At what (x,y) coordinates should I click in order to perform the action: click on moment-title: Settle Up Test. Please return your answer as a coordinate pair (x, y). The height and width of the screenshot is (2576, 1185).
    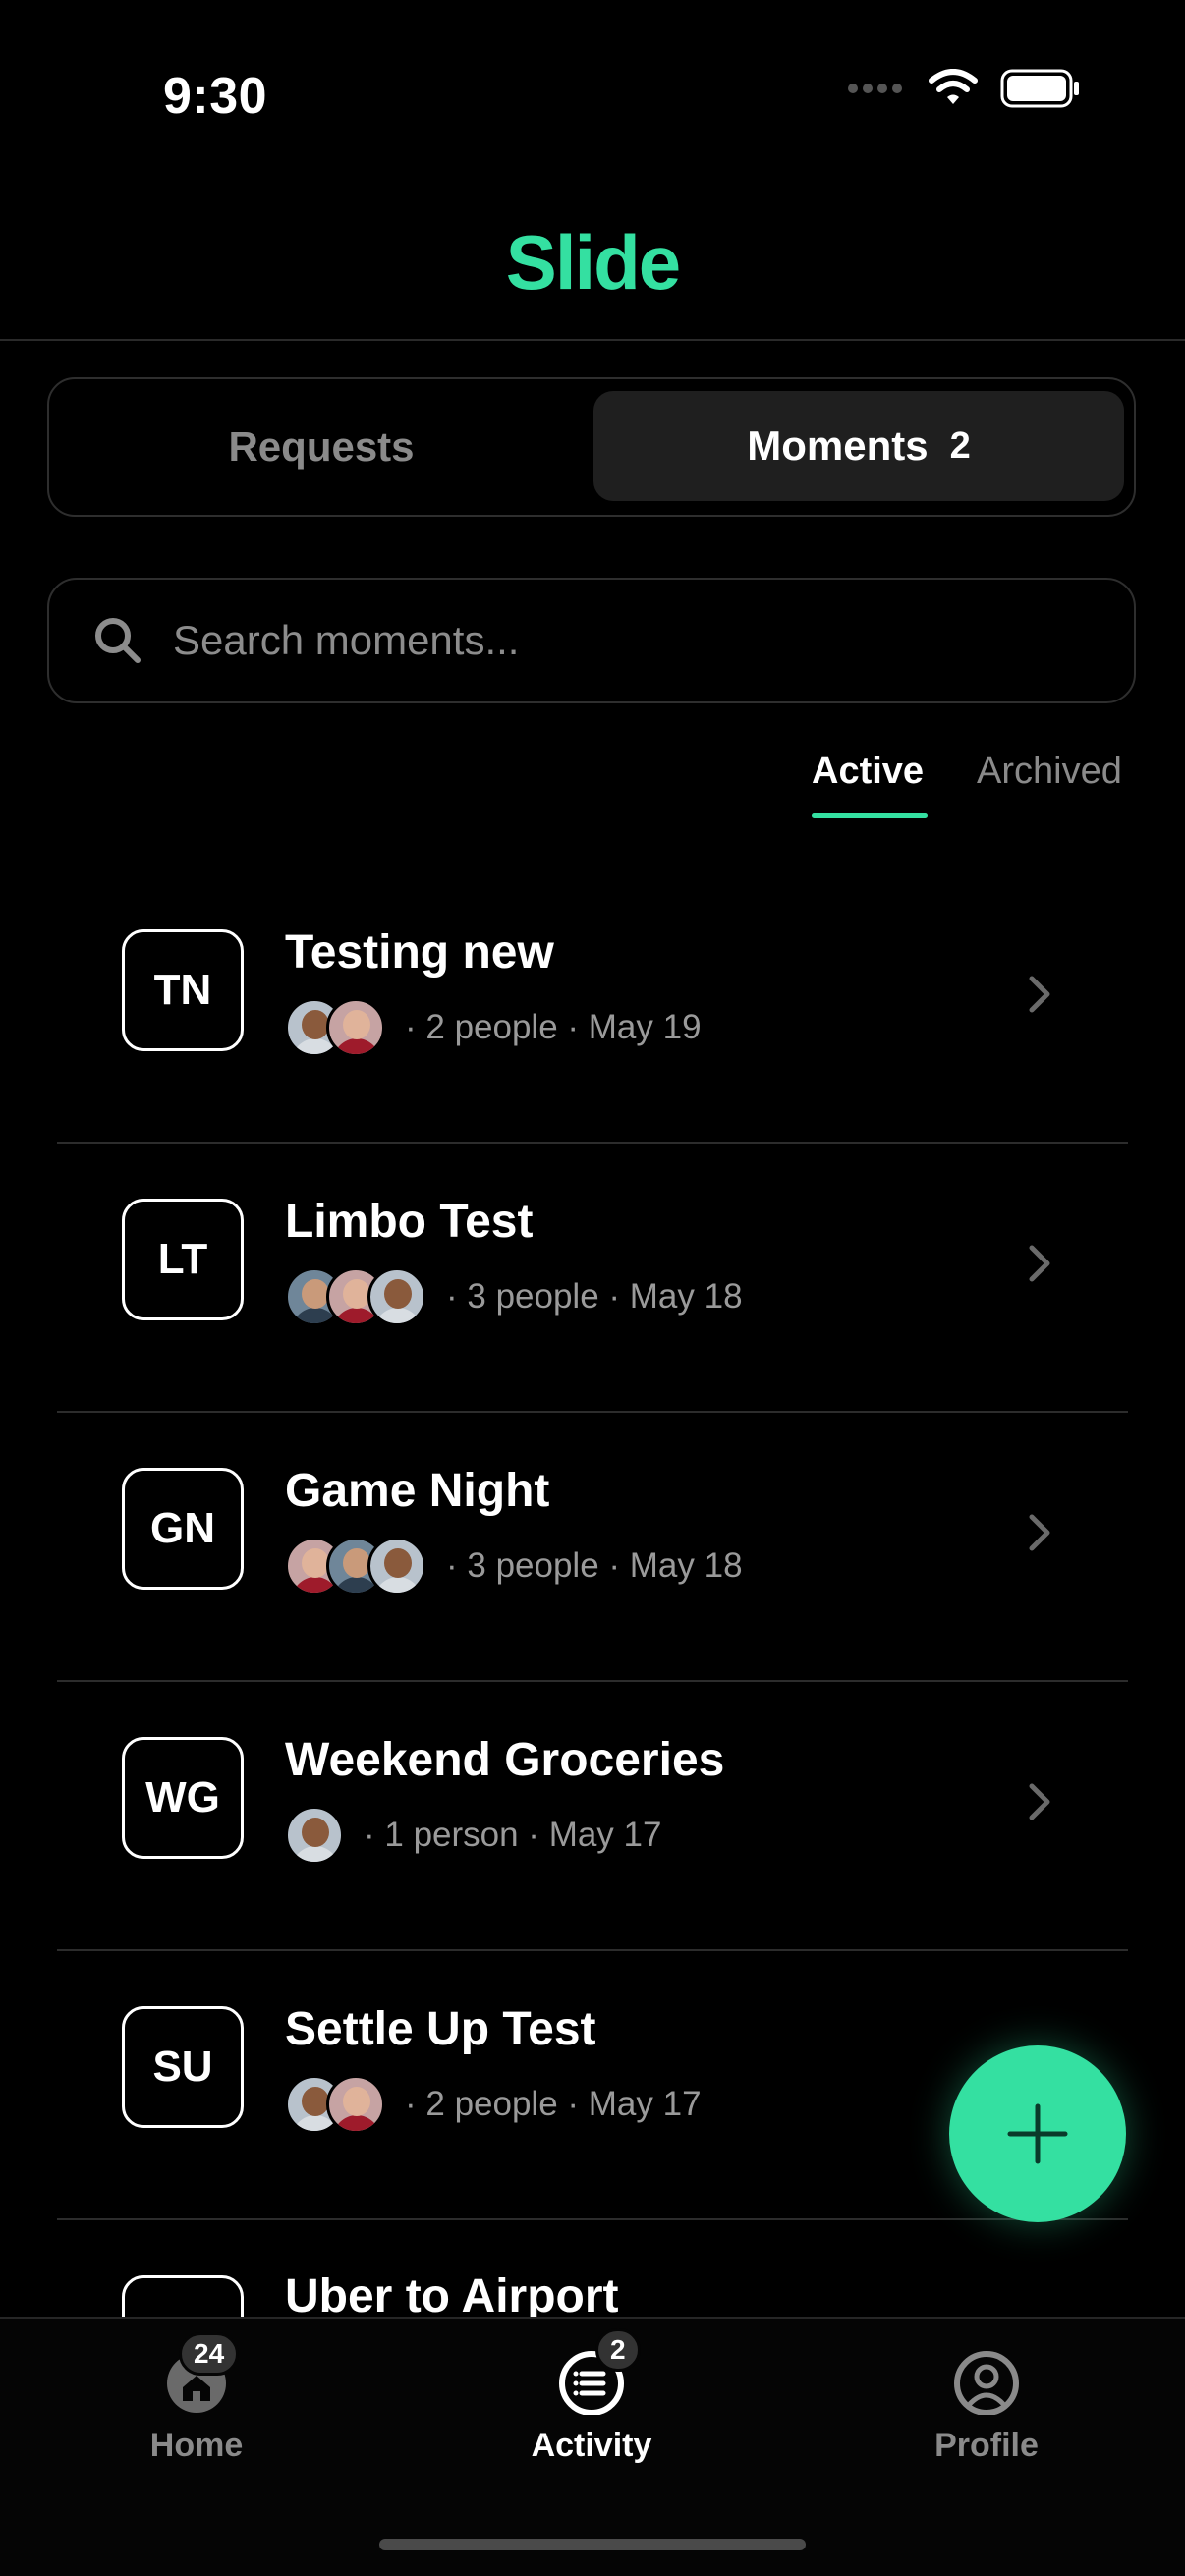
    Looking at the image, I should click on (441, 2029).